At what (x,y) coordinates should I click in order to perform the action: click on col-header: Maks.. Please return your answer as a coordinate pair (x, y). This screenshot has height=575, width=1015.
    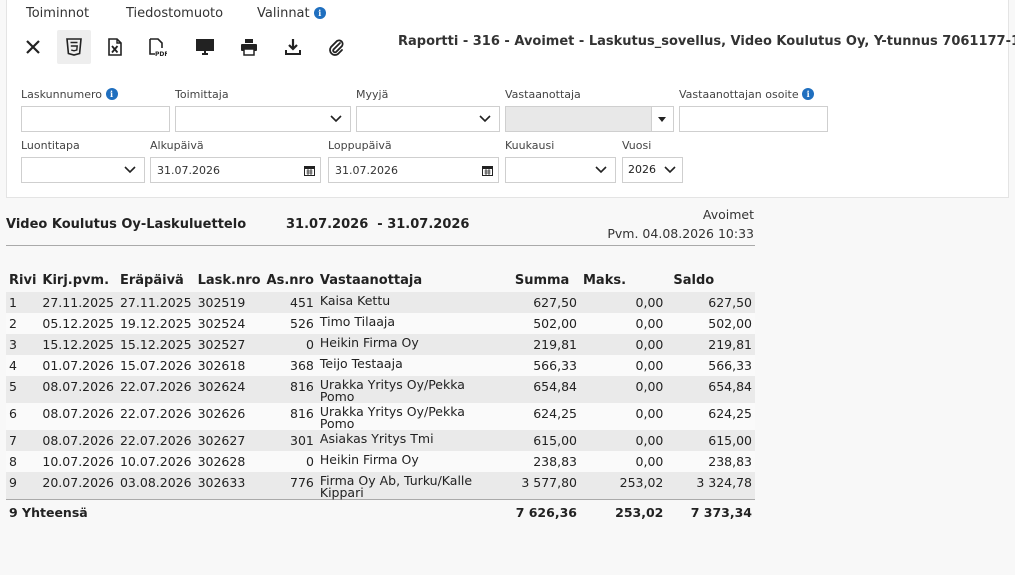
    Looking at the image, I should click on (604, 280).